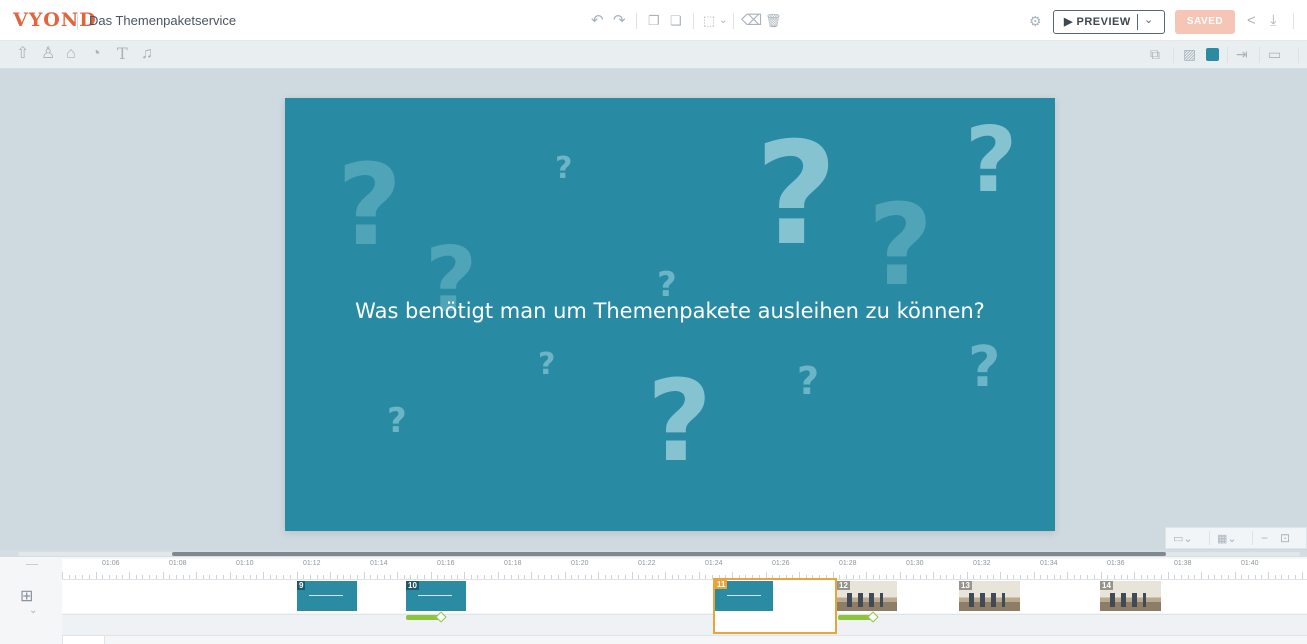 This screenshot has height=644, width=1307. Describe the element at coordinates (989, 596) in the screenshot. I see `scene-thumbnail: 13` at that location.